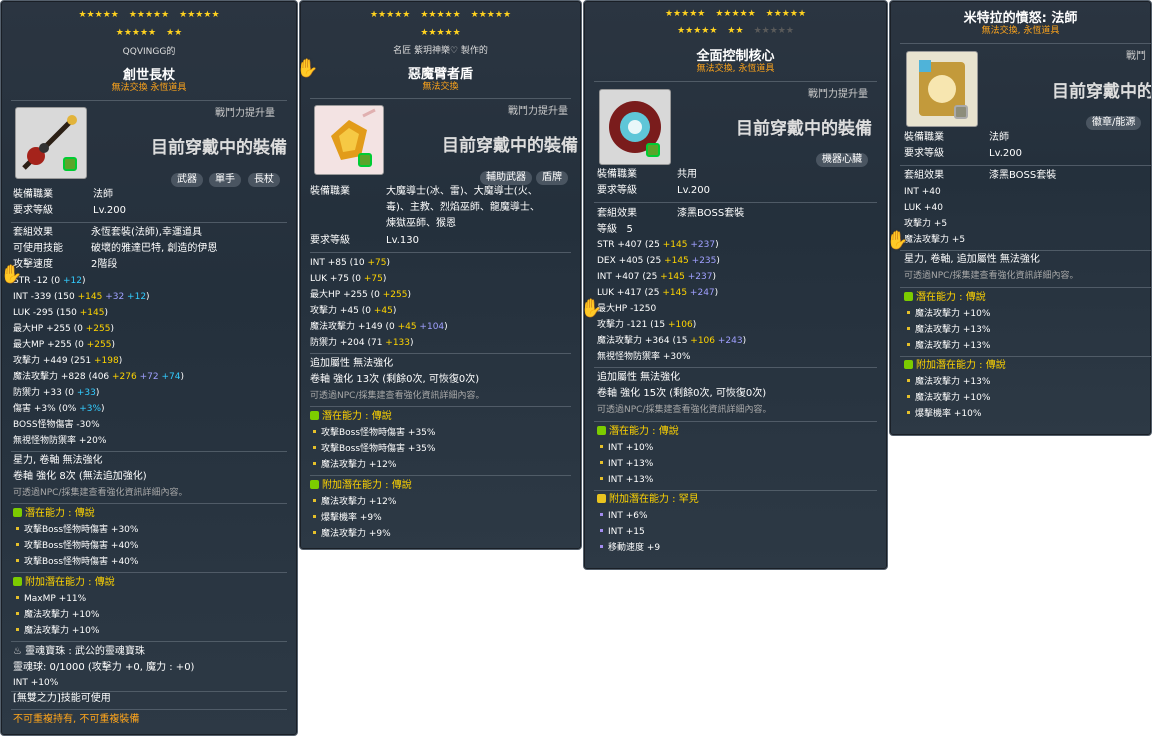 This screenshot has width=1152, height=736. Describe the element at coordinates (635, 127) in the screenshot. I see `heart-core-icon` at that location.